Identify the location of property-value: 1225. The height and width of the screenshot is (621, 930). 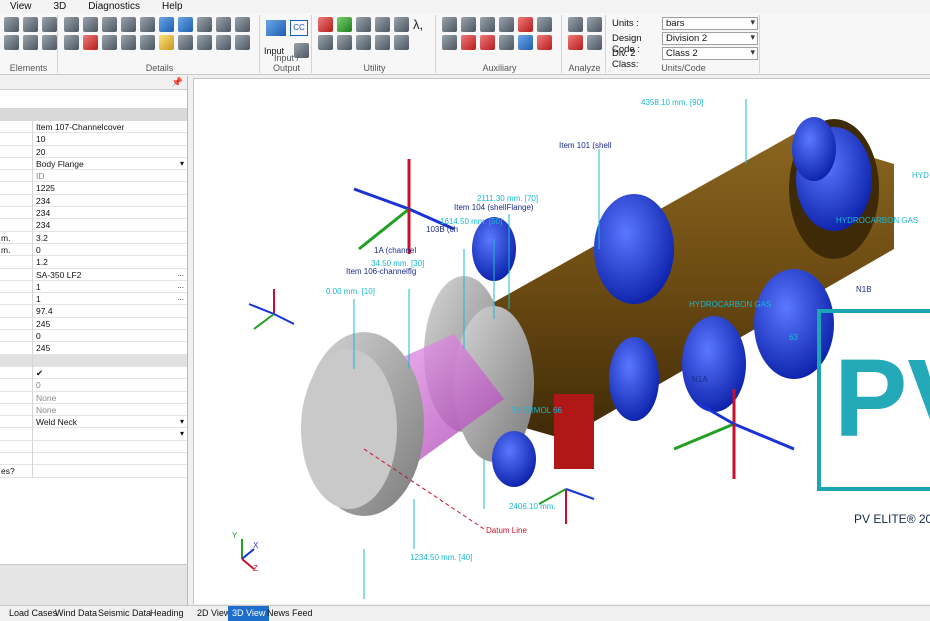
(110, 188).